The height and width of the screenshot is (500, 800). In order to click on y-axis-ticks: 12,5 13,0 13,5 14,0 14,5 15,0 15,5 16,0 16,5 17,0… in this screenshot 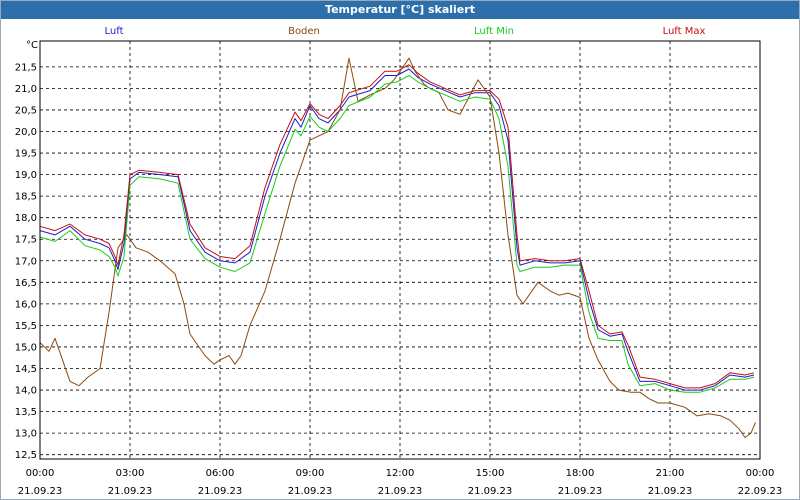, I will do `click(26, 261)`.